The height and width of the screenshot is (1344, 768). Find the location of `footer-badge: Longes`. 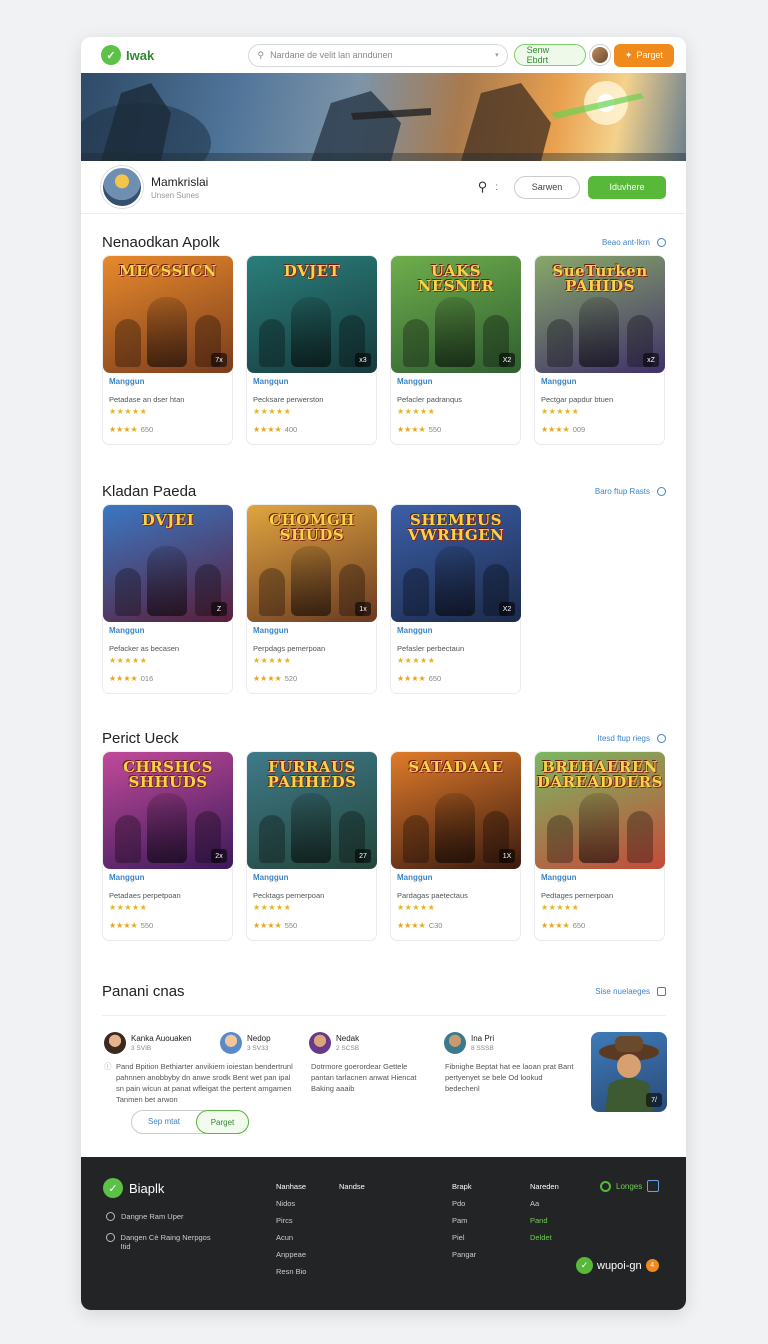

footer-badge: Longes is located at coordinates (630, 1186).